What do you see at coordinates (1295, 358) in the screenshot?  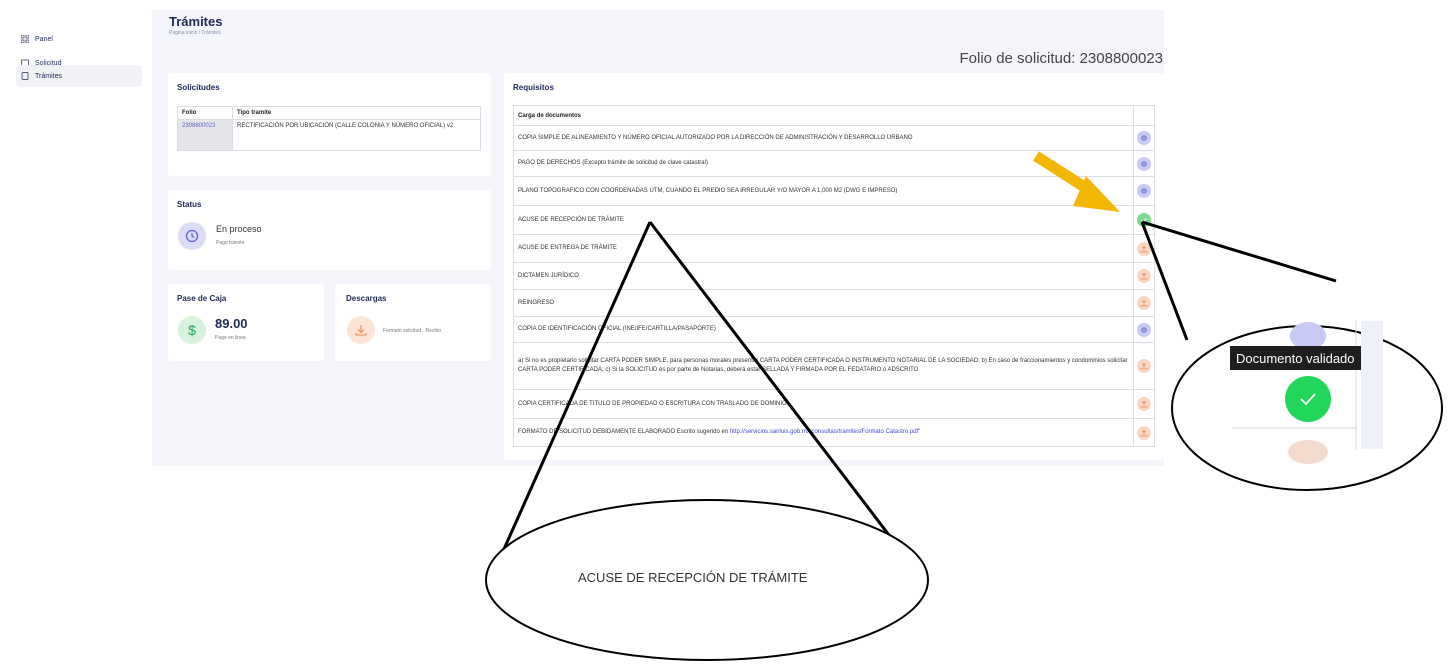 I see `tooltip: Documento validado` at bounding box center [1295, 358].